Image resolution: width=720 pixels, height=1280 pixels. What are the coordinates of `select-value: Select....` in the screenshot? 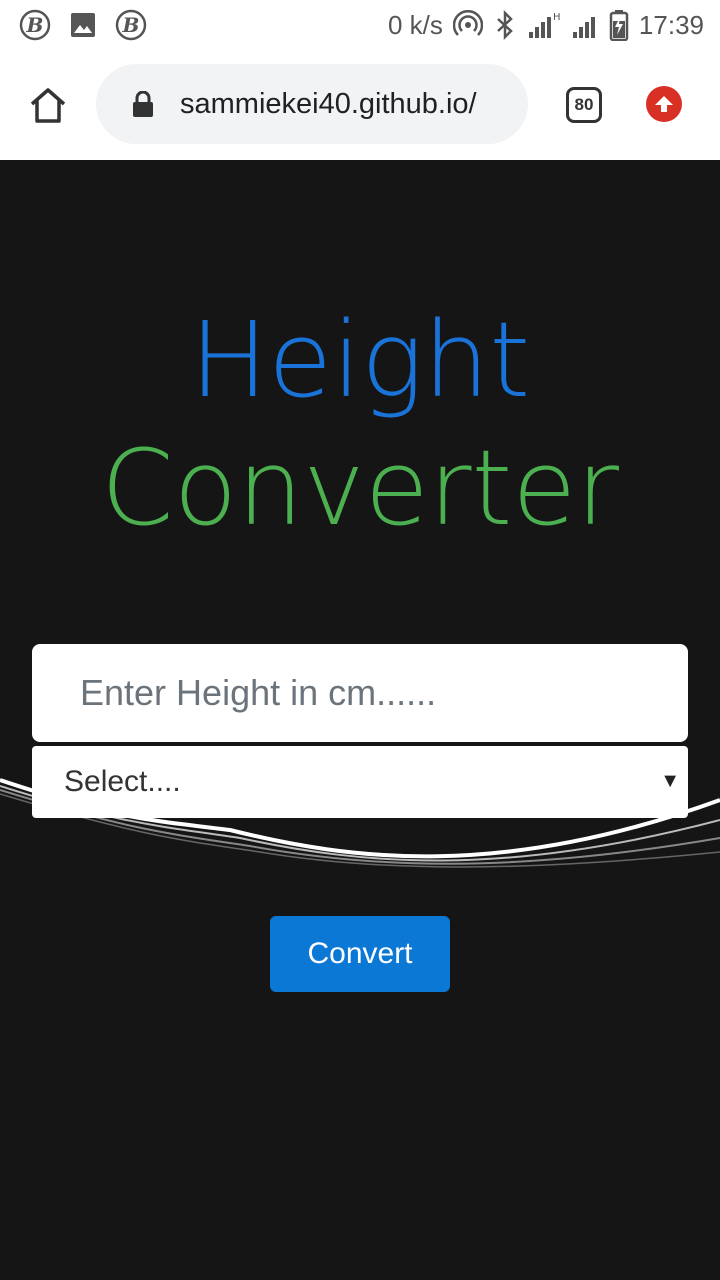 It's located at (122, 781).